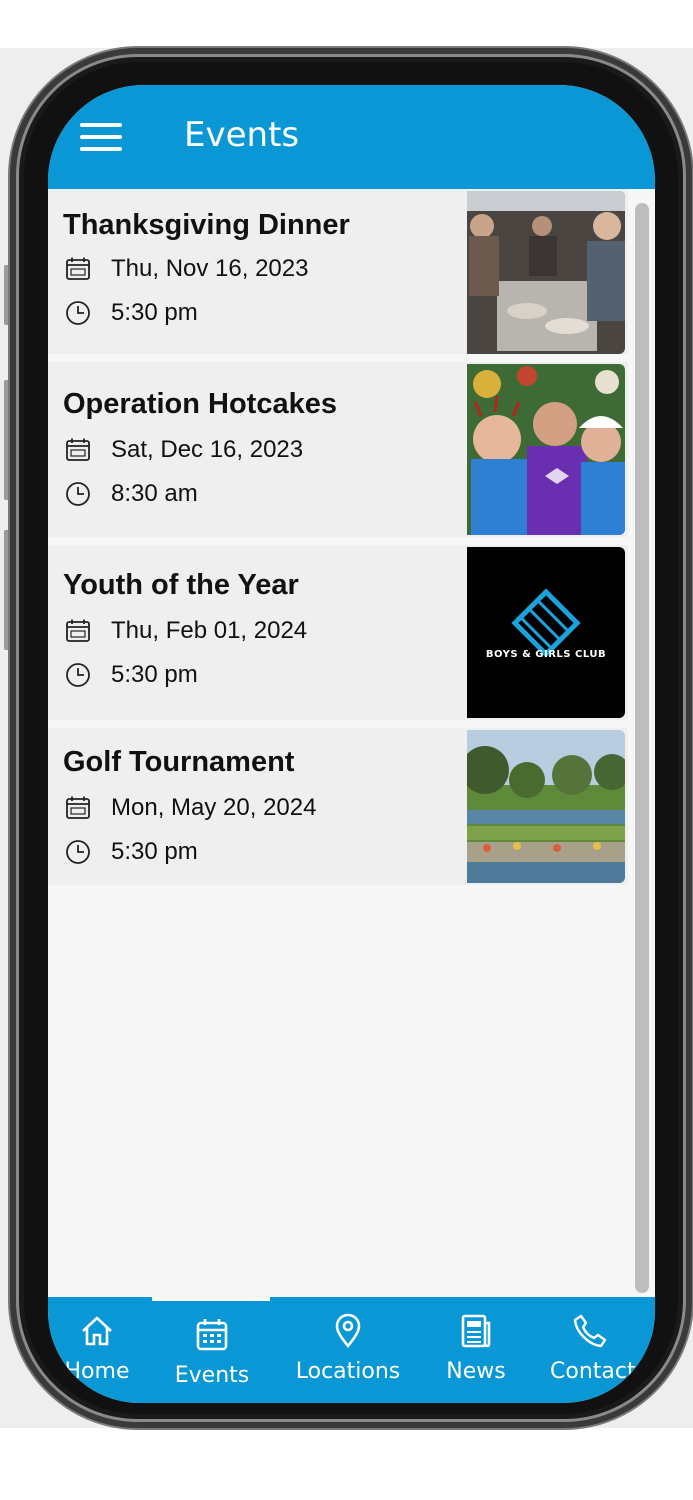  What do you see at coordinates (210, 268) in the screenshot?
I see `event-date-text: Thu, Nov 16, 2023` at bounding box center [210, 268].